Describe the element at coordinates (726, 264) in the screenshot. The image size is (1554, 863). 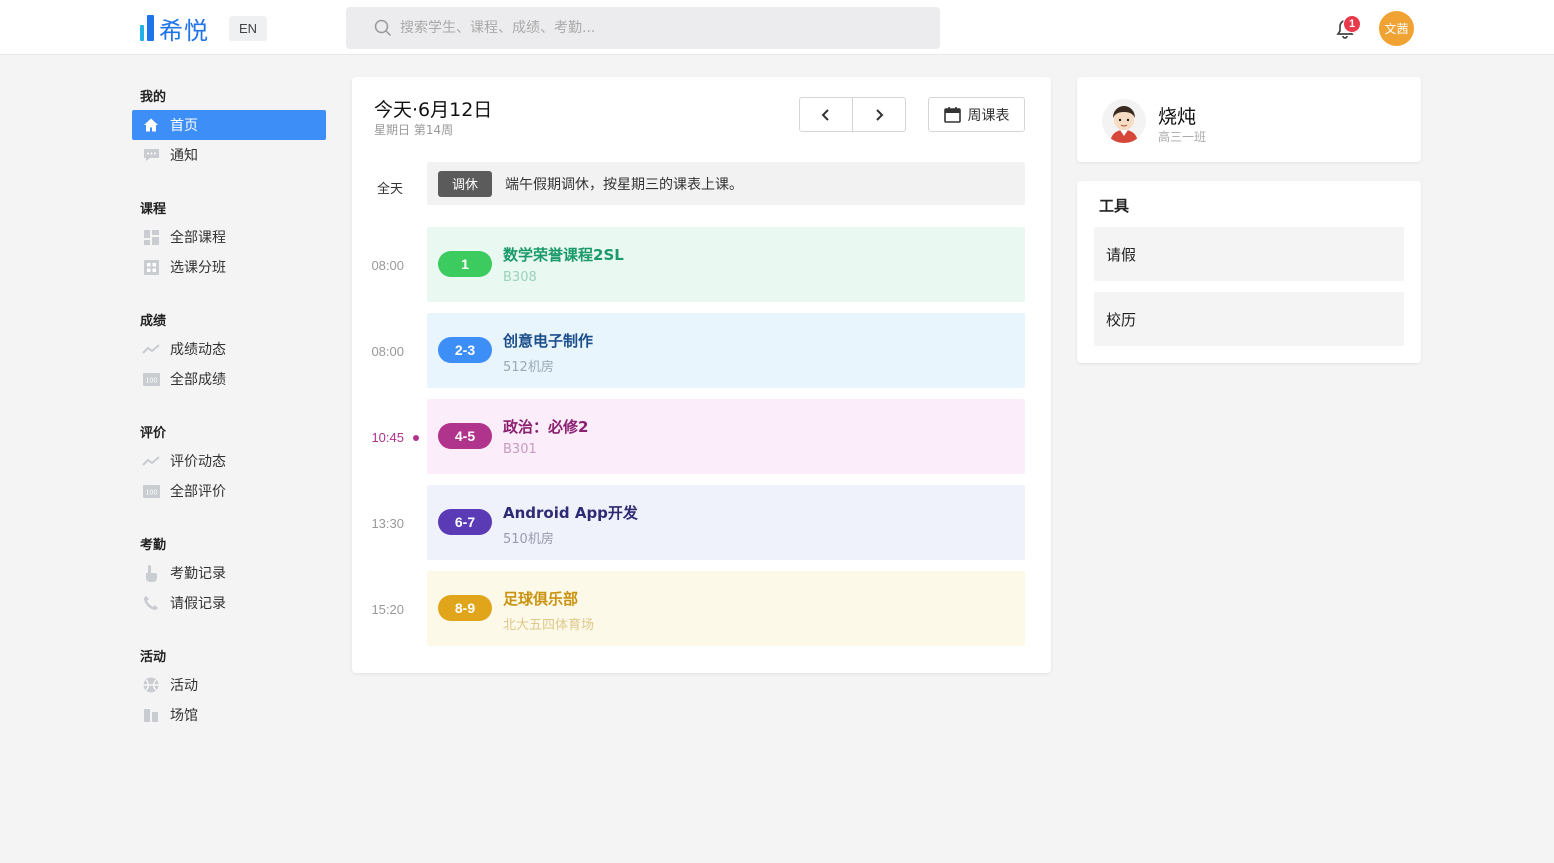
I see `course-card: 1 数学荣誉课程2SL B308` at that location.